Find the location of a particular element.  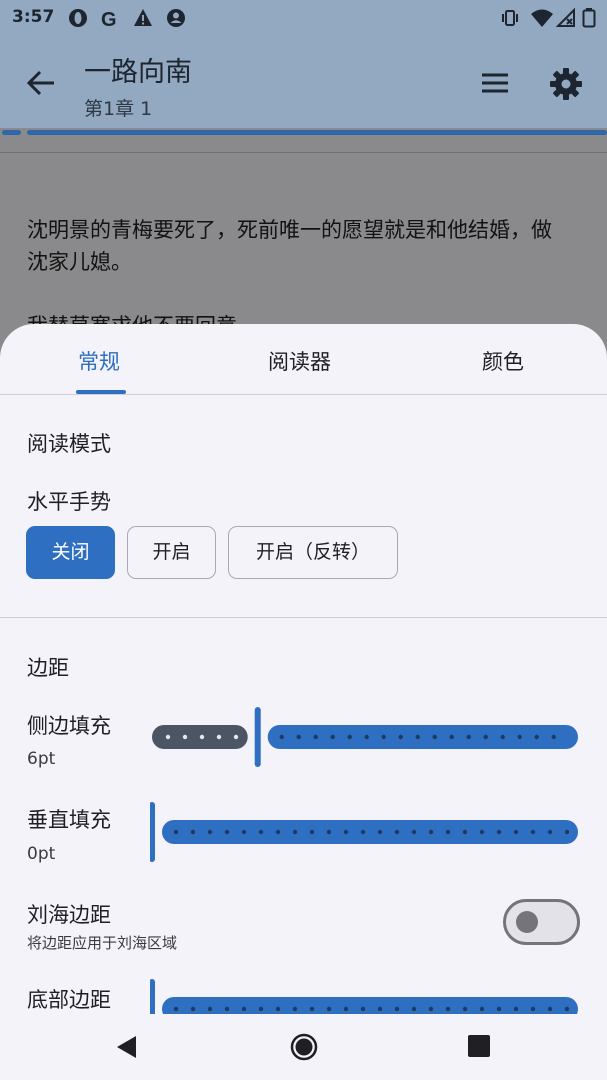

toggle-knob is located at coordinates (527, 922).